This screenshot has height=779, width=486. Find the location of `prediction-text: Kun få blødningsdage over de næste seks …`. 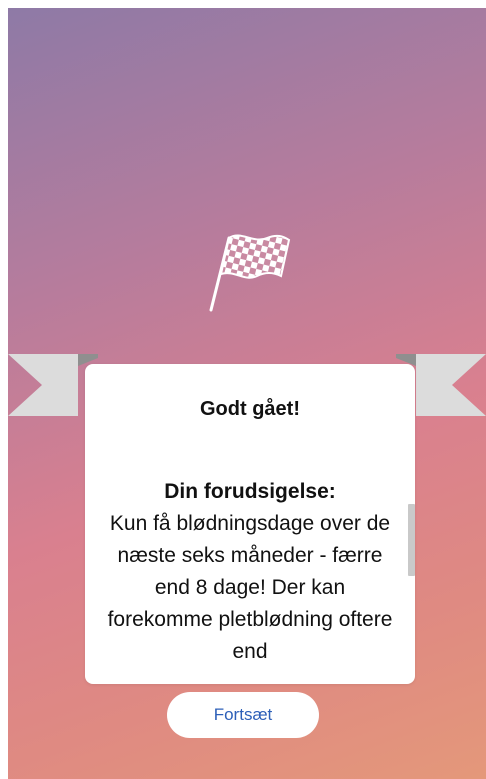

prediction-text: Kun få blødningsdage over de næste seks … is located at coordinates (250, 587).